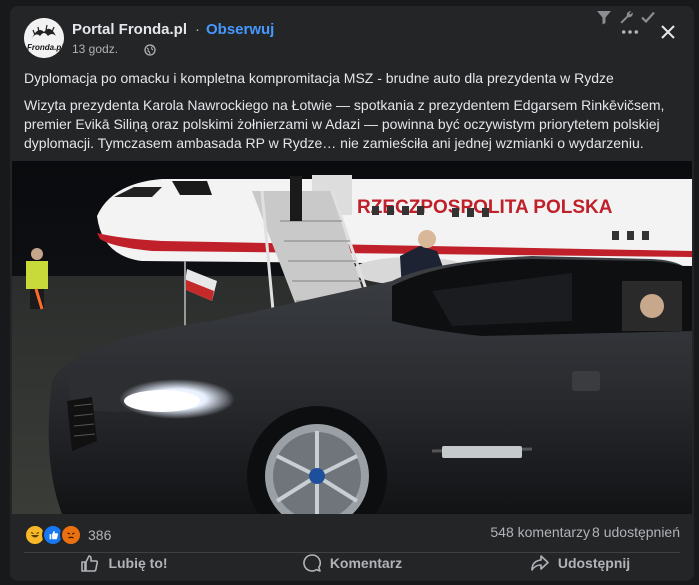 The width and height of the screenshot is (699, 585). I want to click on comment-button: Komentarz, so click(352, 563).